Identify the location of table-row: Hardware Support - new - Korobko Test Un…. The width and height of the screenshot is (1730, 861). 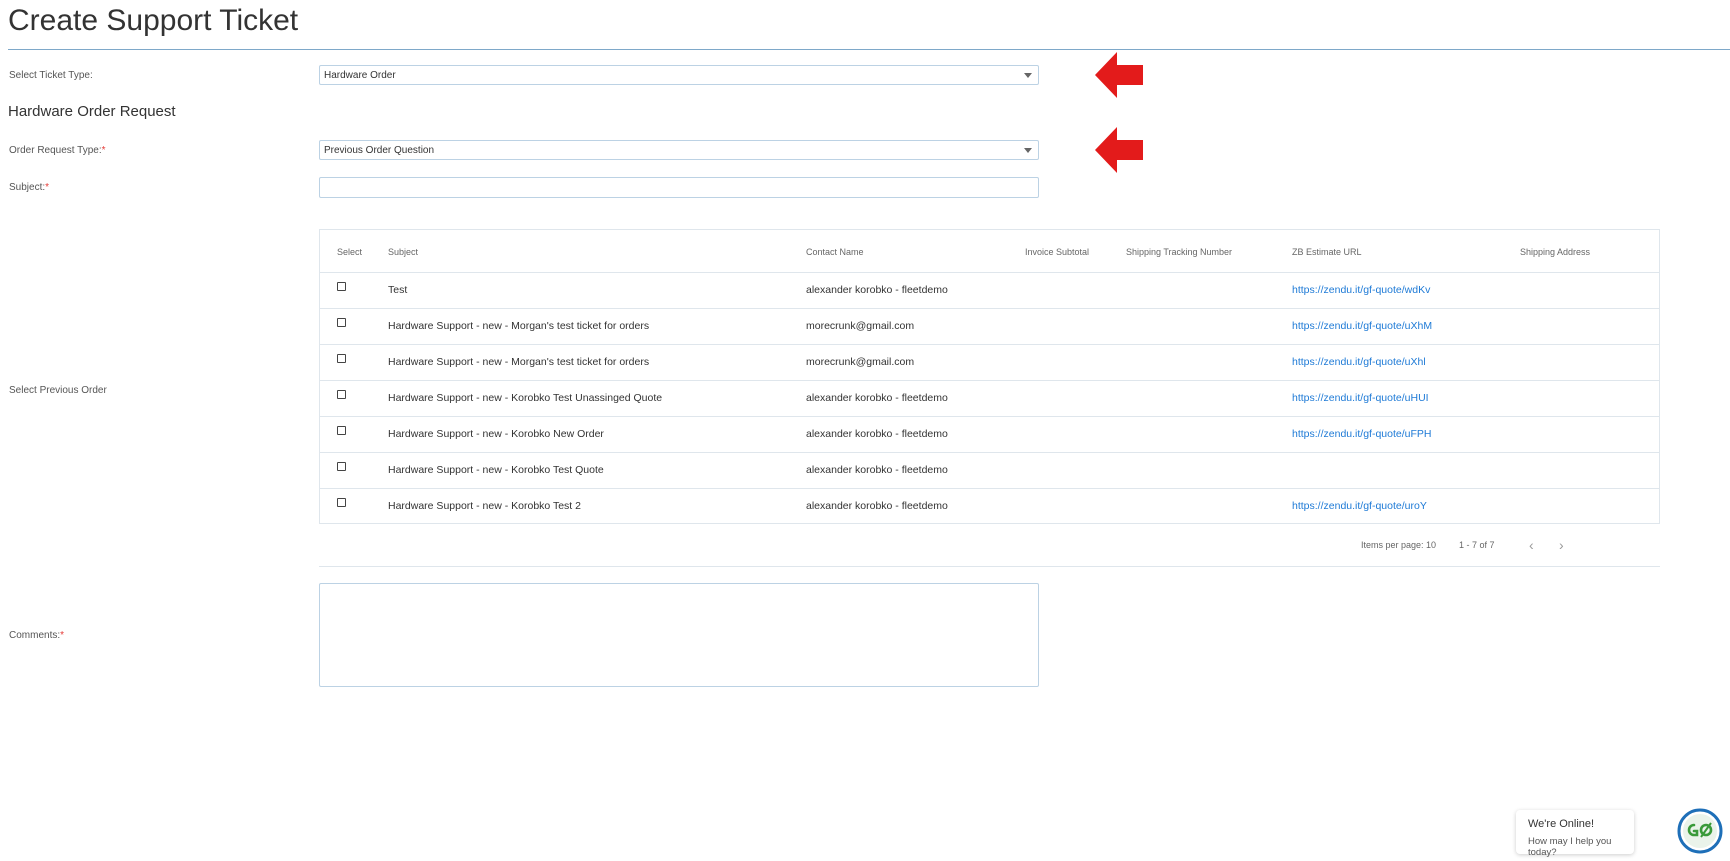
(989, 398).